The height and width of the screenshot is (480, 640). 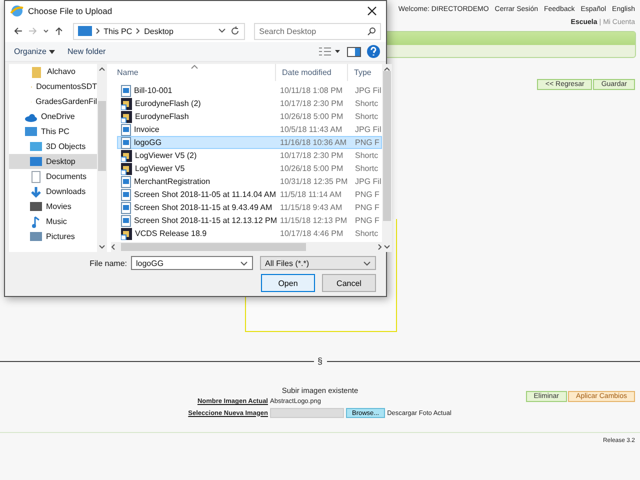 What do you see at coordinates (168, 103) in the screenshot?
I see `file-name: EurodyneFlash (2)` at bounding box center [168, 103].